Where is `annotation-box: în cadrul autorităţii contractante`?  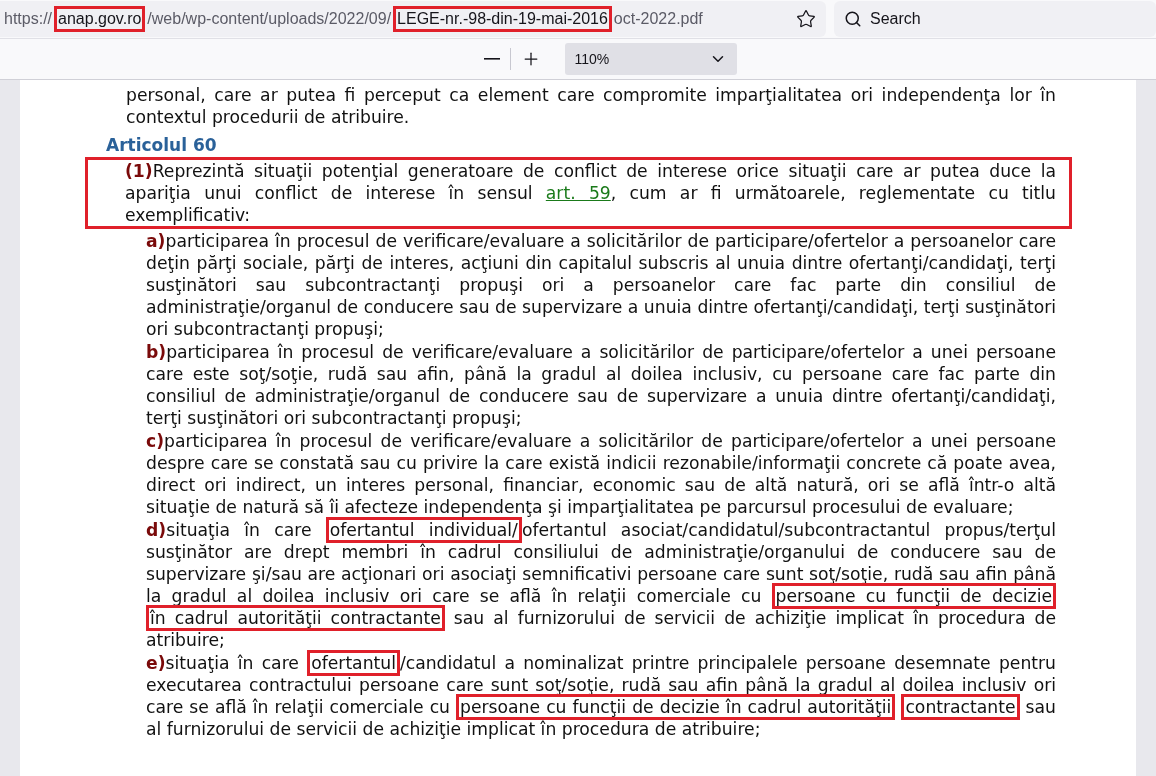 annotation-box: în cadrul autorităţii contractante is located at coordinates (295, 618).